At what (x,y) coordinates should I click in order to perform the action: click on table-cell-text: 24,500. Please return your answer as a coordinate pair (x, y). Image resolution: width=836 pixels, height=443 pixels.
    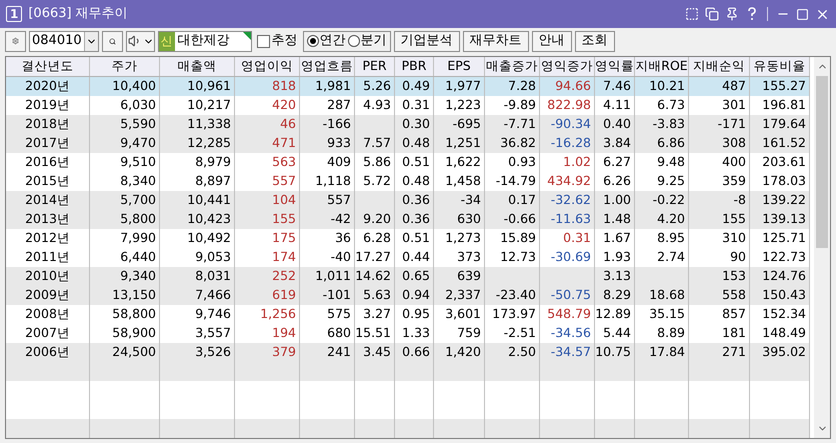
    Looking at the image, I should click on (134, 352).